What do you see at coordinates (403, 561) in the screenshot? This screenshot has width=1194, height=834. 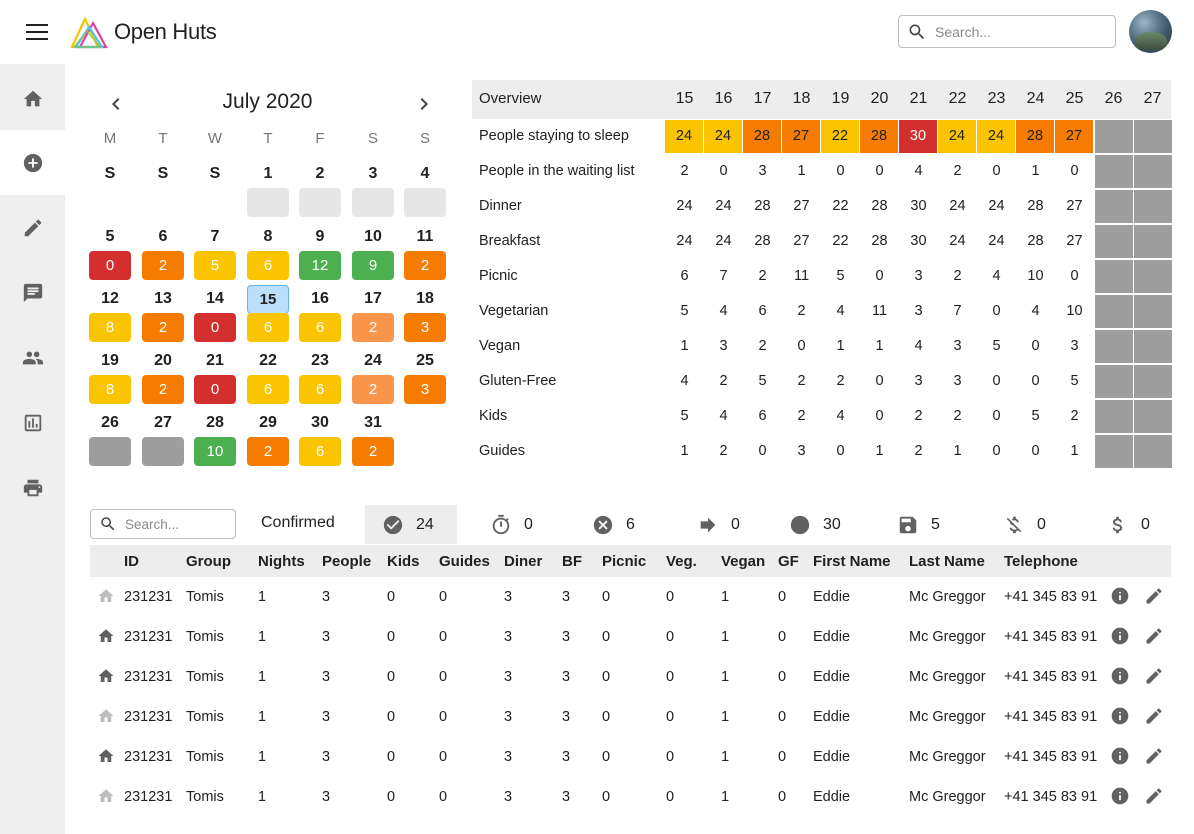 I see `column-header: Kids` at bounding box center [403, 561].